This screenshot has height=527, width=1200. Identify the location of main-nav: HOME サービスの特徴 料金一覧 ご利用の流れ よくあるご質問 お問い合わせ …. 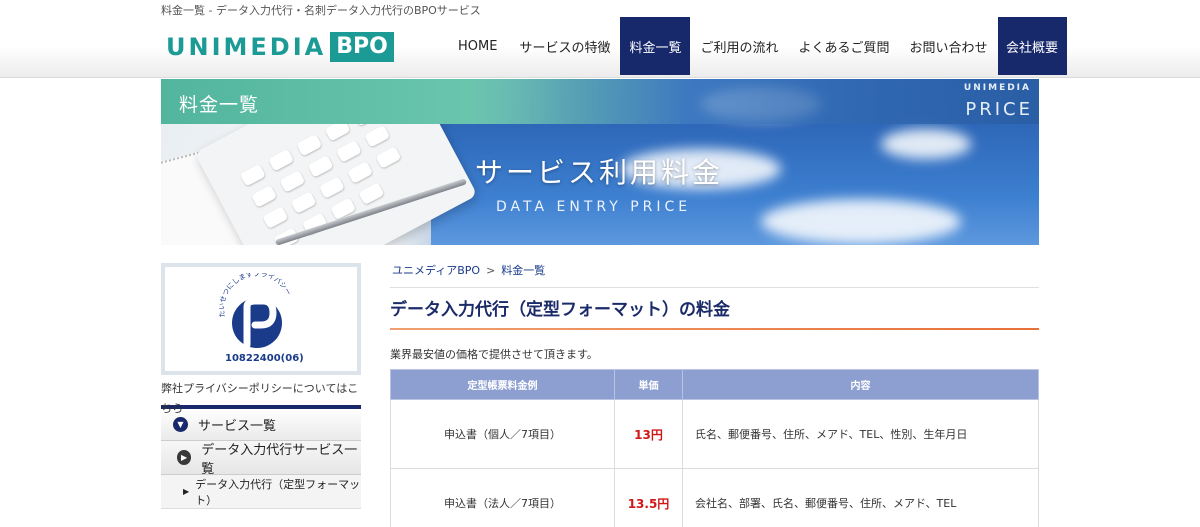
(756, 46).